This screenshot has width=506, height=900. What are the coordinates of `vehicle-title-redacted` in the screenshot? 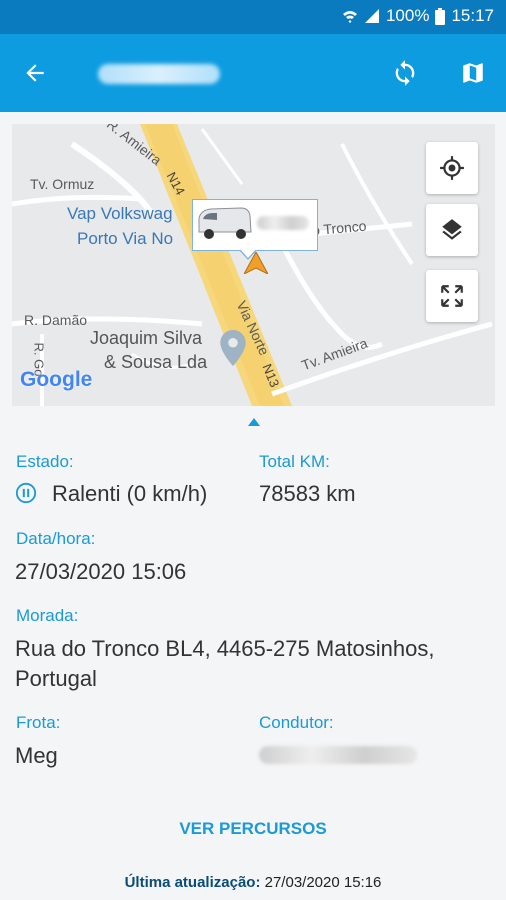 It's located at (159, 74).